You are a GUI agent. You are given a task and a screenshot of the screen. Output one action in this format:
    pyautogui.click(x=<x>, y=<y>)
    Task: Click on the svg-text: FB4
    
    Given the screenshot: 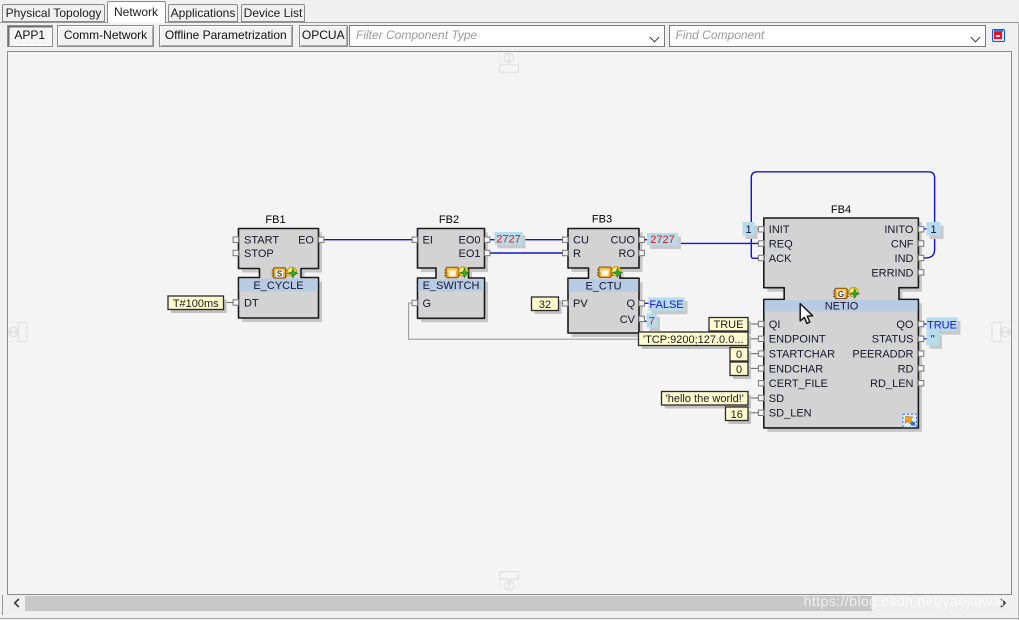 What is the action you would take?
    pyautogui.click(x=841, y=210)
    